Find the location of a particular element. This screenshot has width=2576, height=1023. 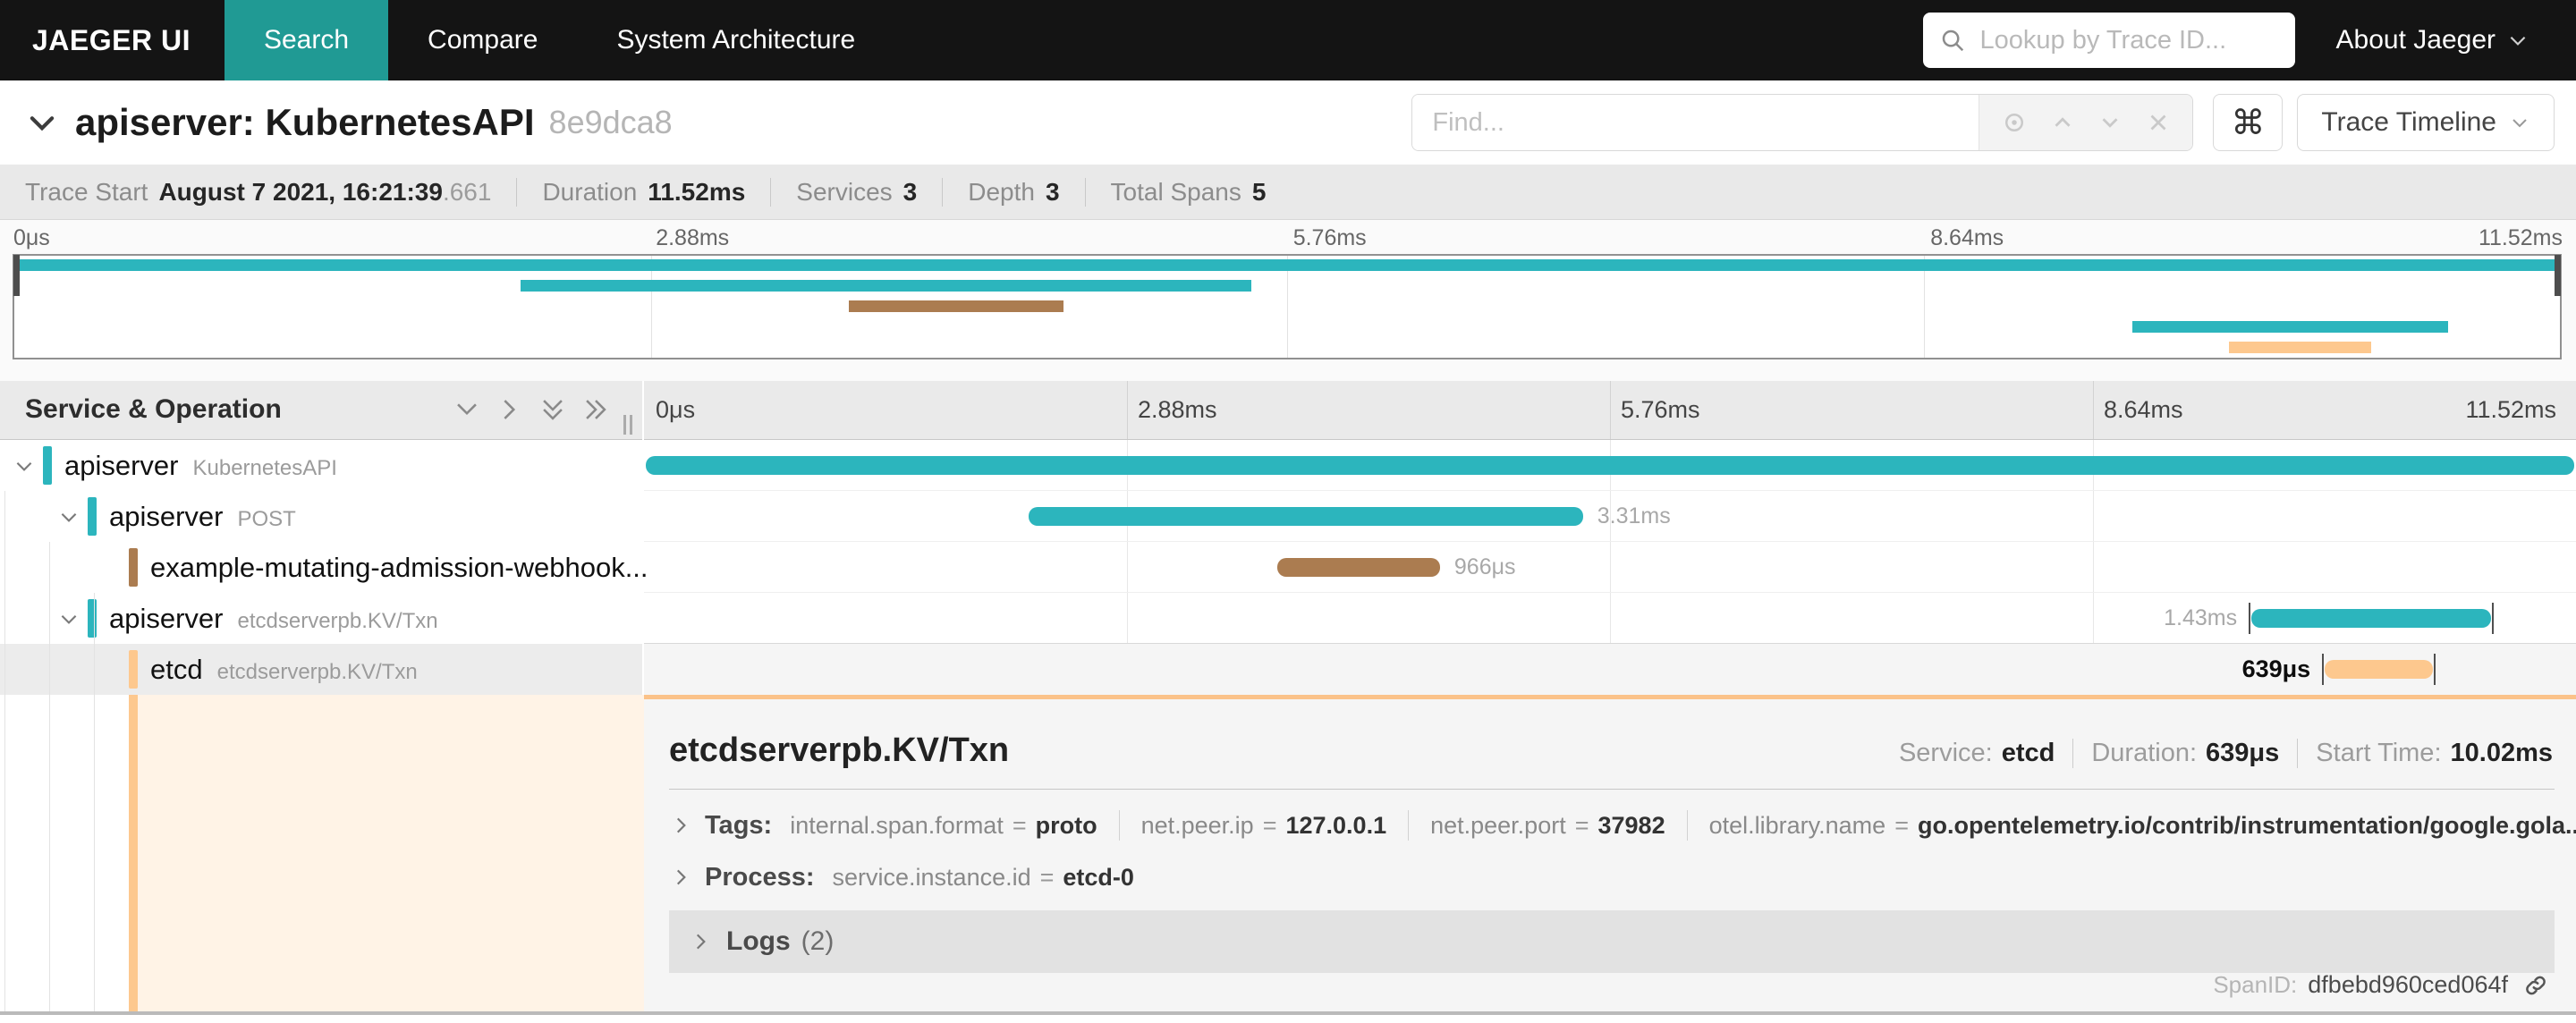

nav-tab-search: Search is located at coordinates (306, 40).